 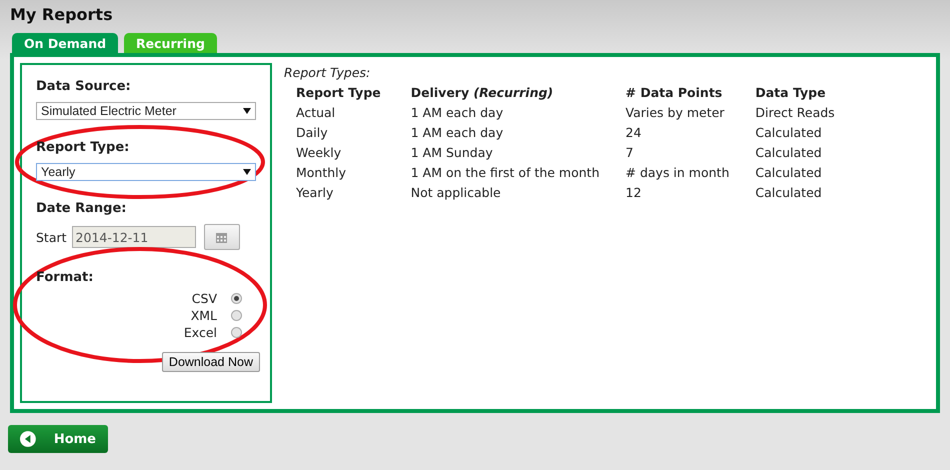 What do you see at coordinates (328, 72) in the screenshot?
I see `table-caption: Report Types:` at bounding box center [328, 72].